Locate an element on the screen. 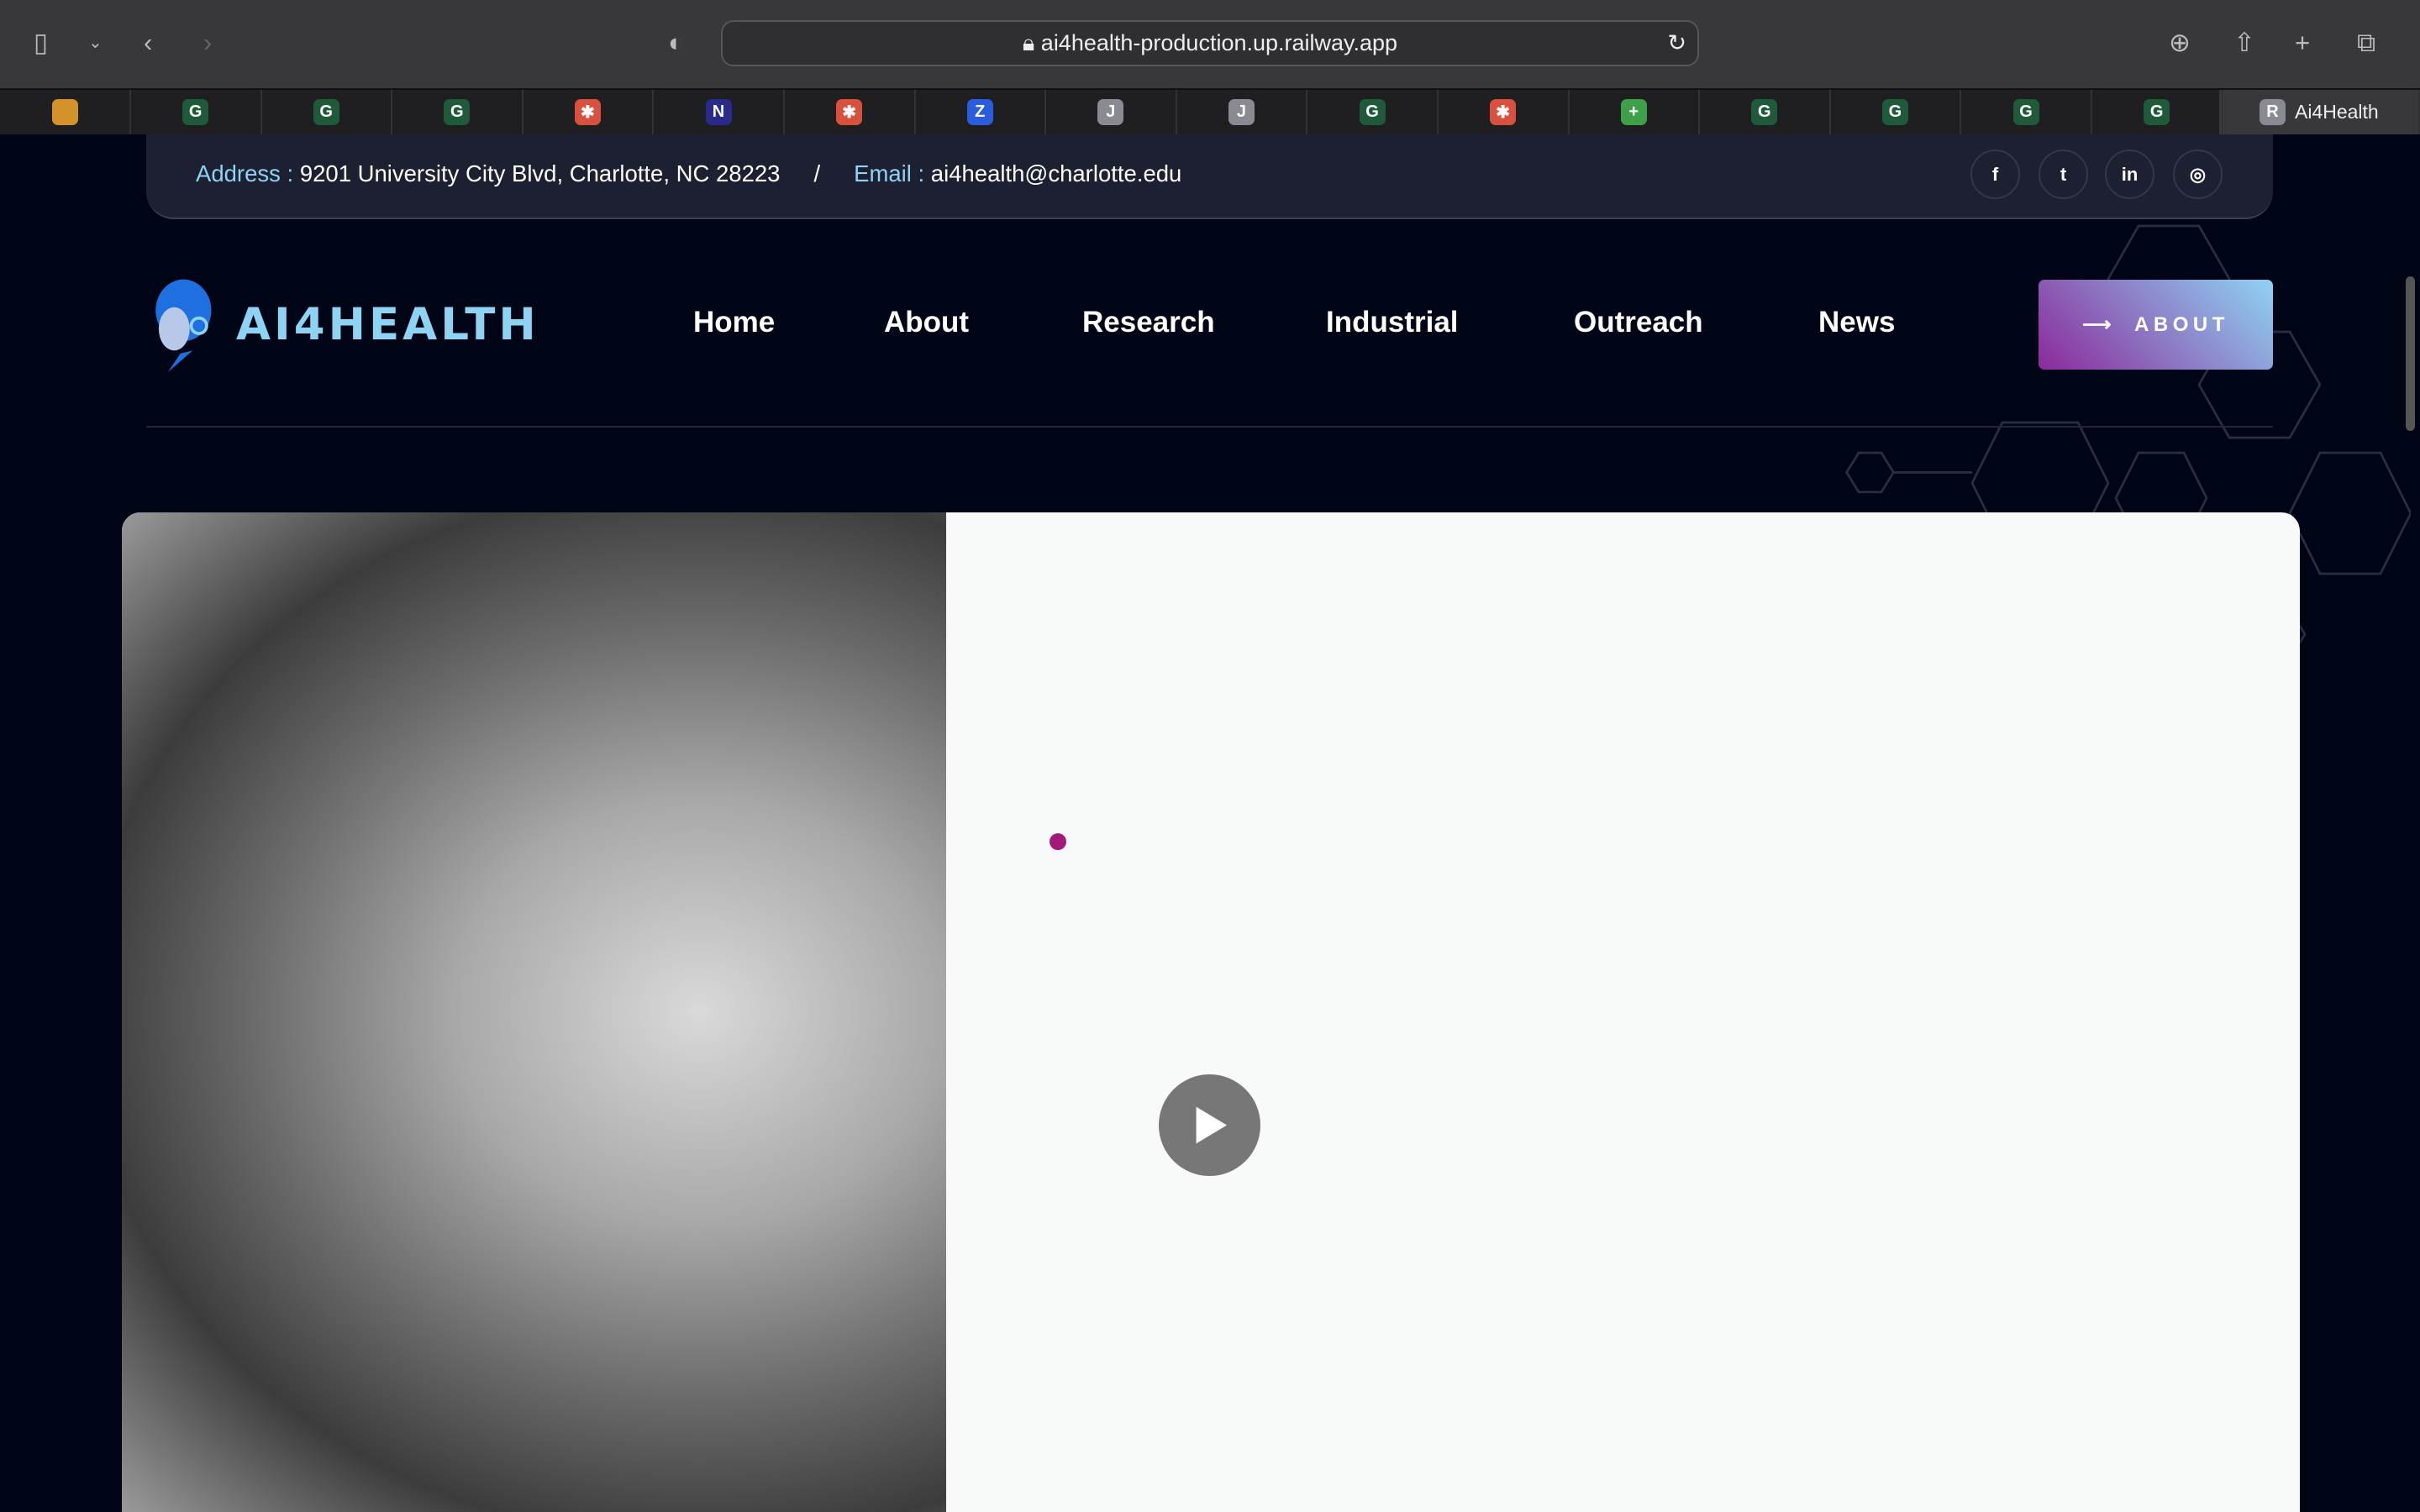 This screenshot has height=1512, width=2420. divider is located at coordinates (1209, 427).